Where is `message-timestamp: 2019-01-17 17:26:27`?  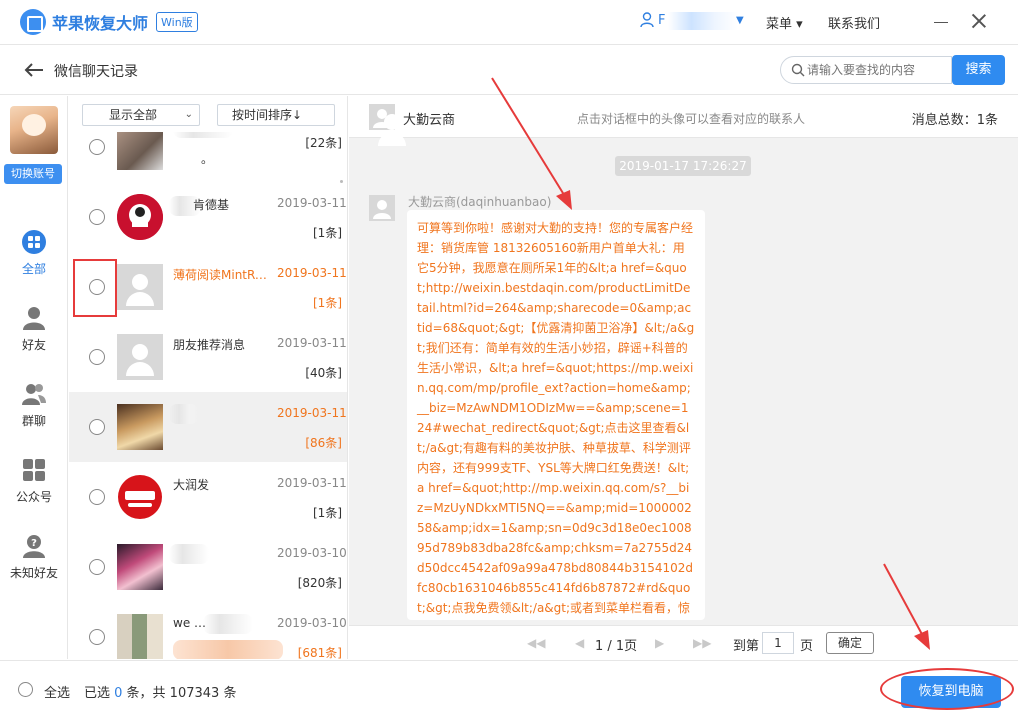 message-timestamp: 2019-01-17 17:26:27 is located at coordinates (683, 166).